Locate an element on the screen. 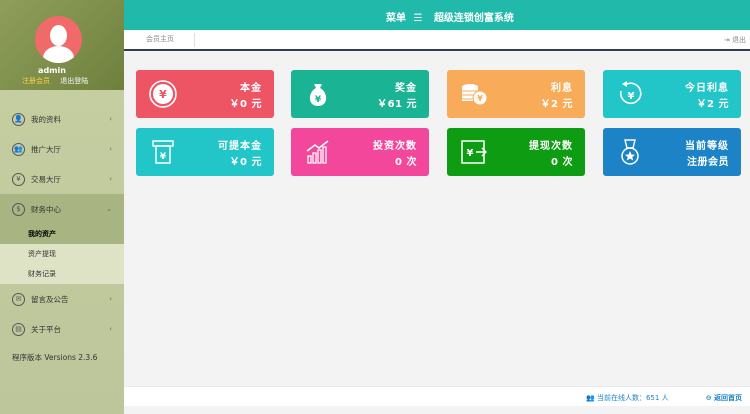 The image size is (750, 414). card-title: 奖金 is located at coordinates (406, 88).